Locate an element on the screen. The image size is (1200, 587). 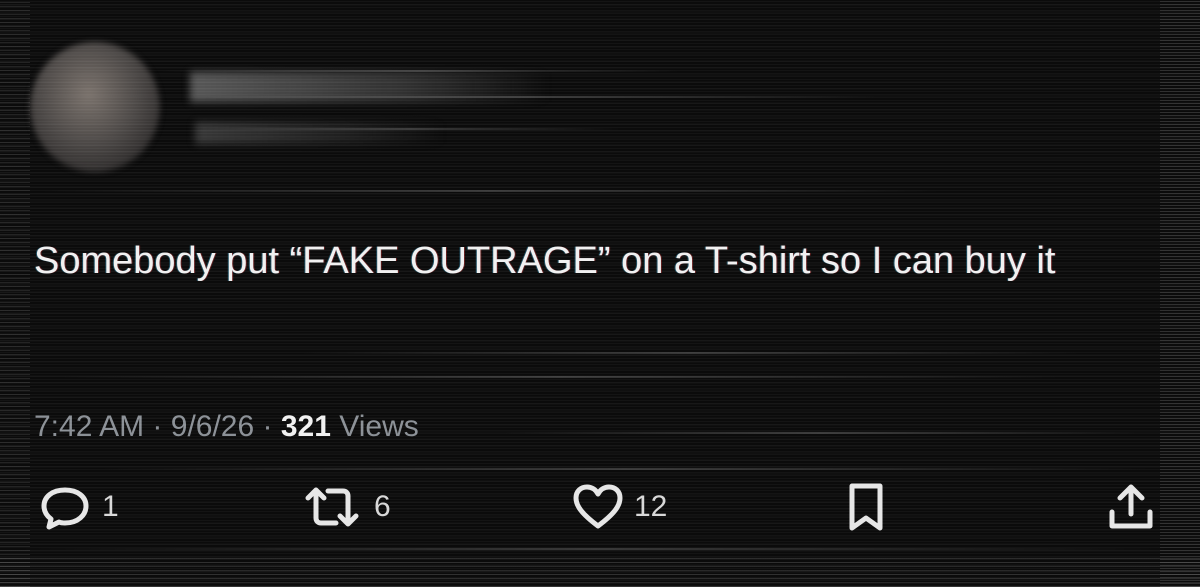
bookmark-icon is located at coordinates (866, 507).